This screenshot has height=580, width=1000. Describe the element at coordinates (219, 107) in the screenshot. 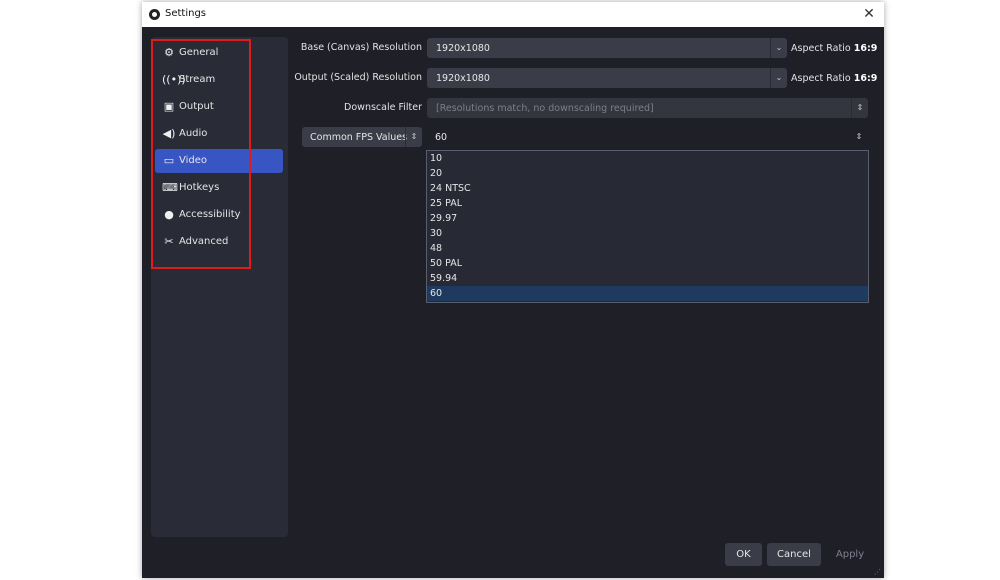

I see `sidebar-item-output: ▣ Output` at that location.